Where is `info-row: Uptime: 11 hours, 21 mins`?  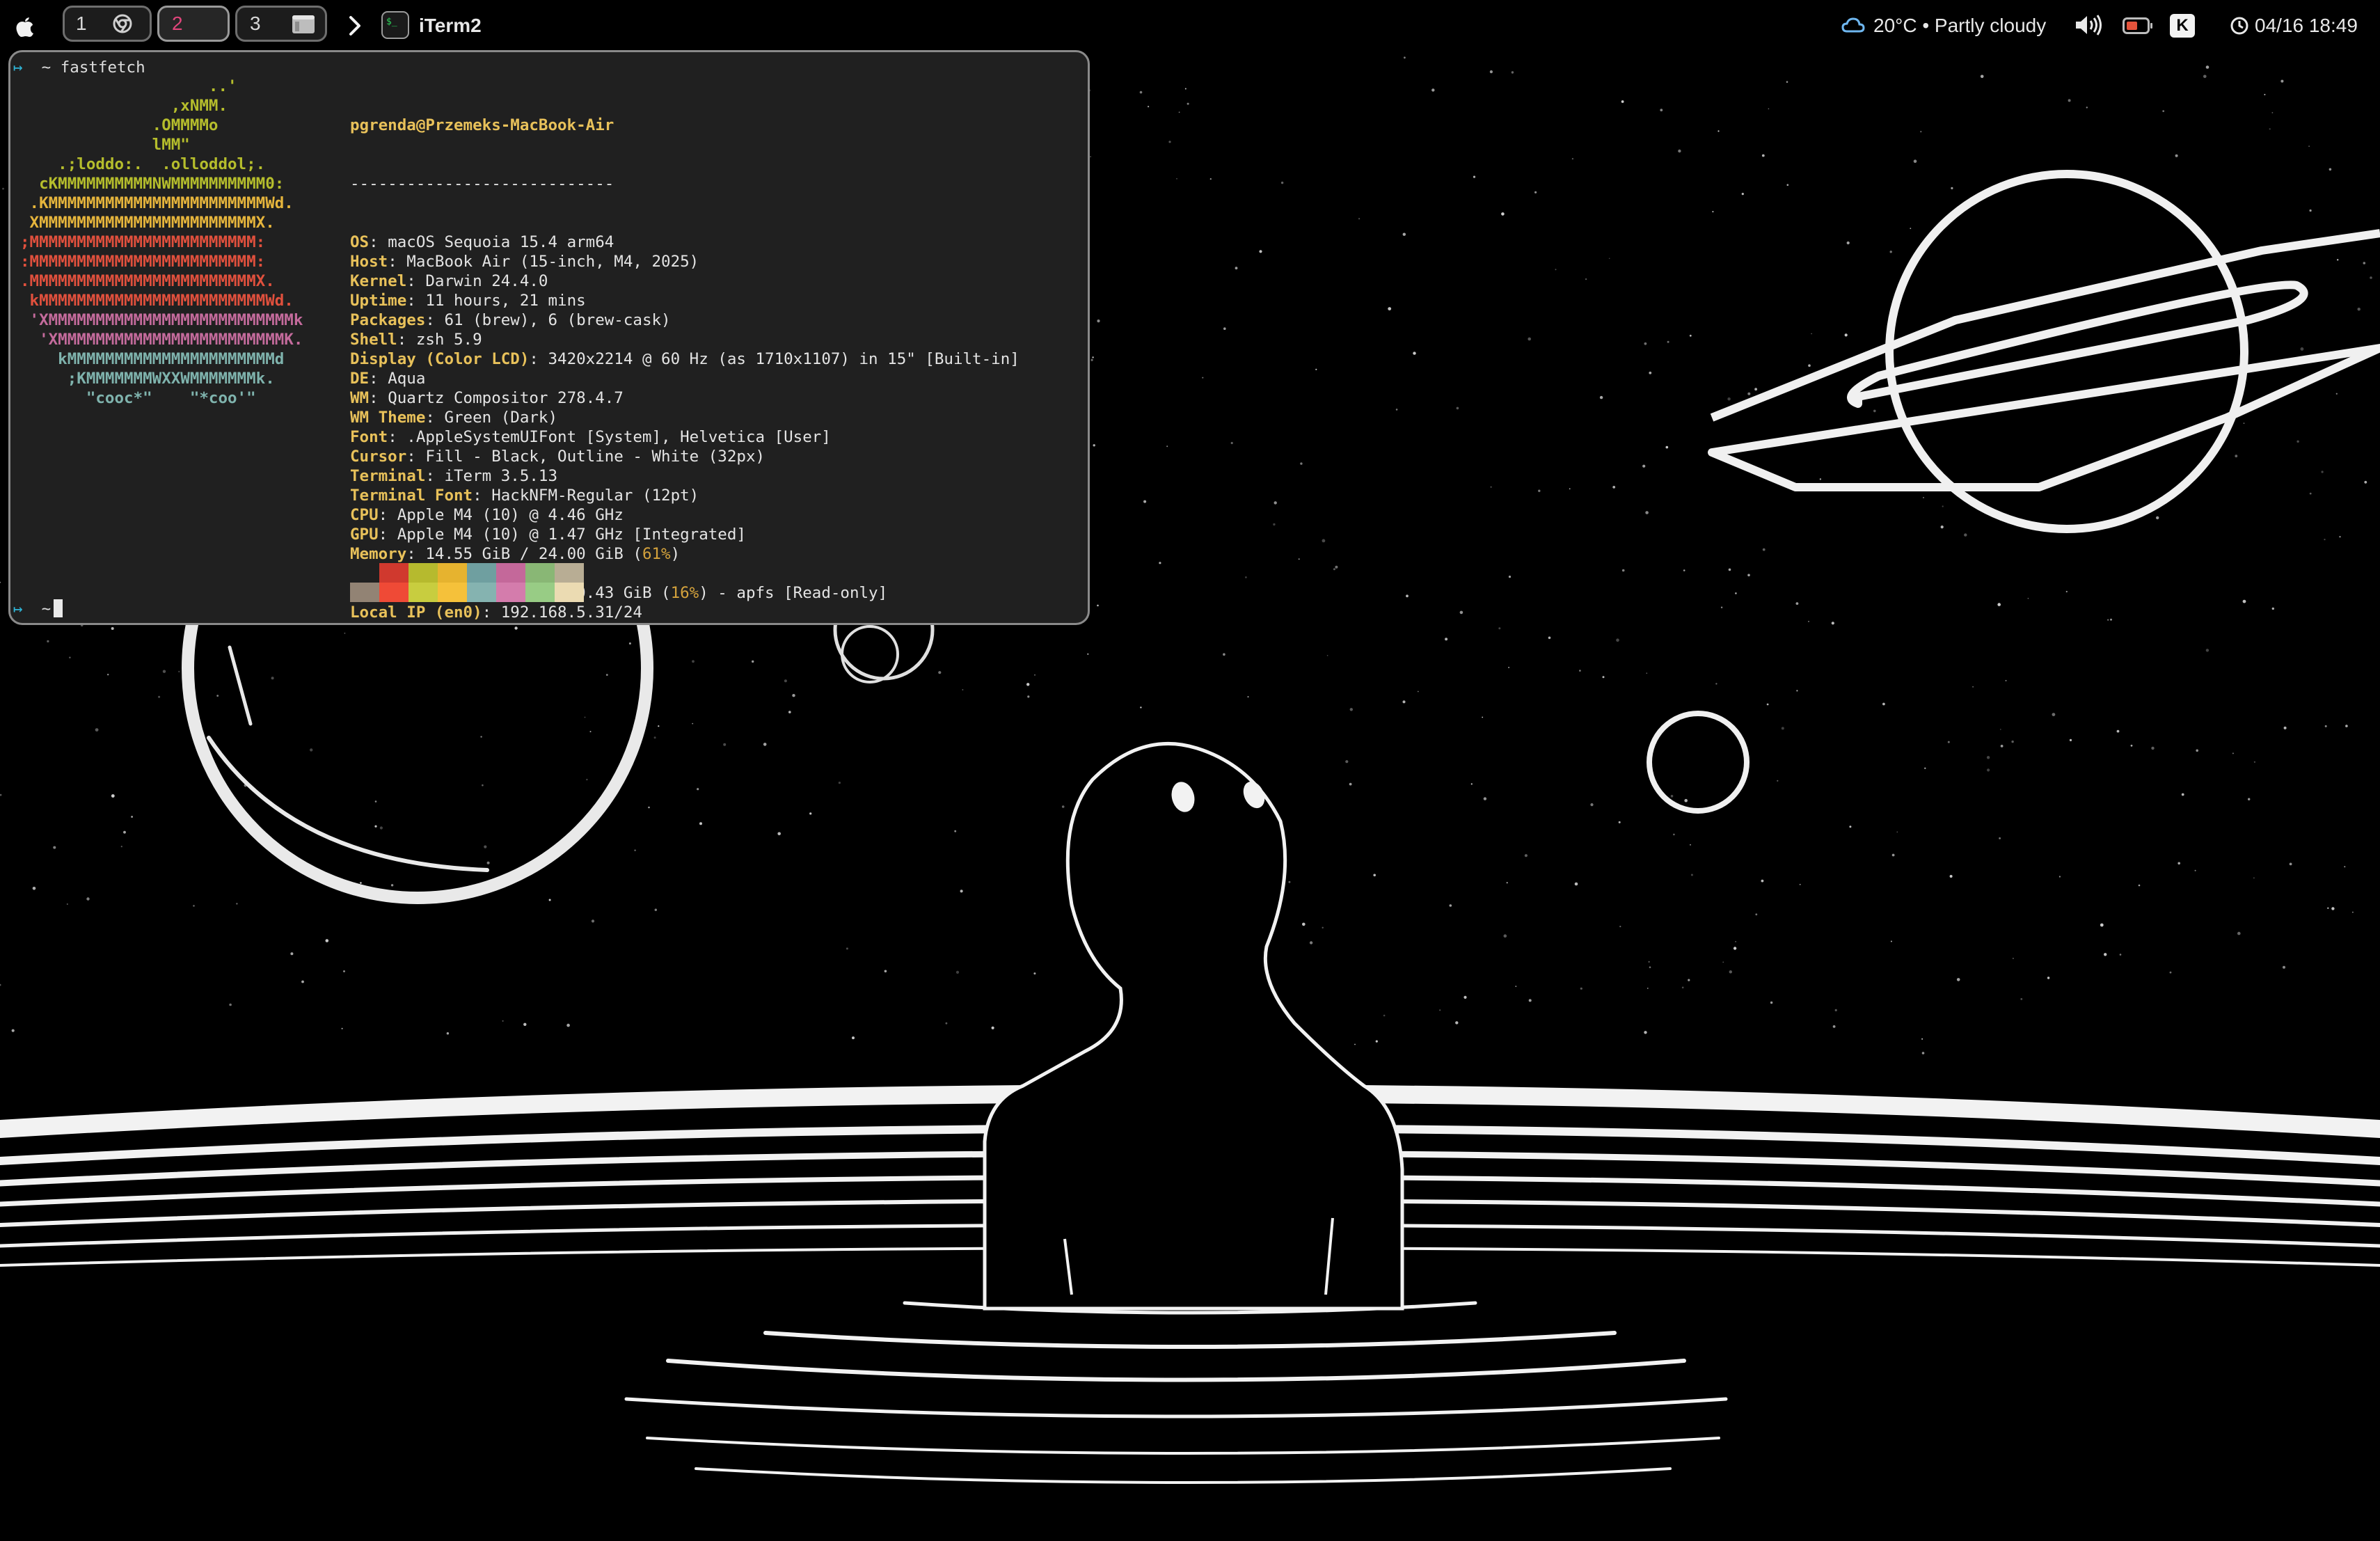 info-row: Uptime: 11 hours, 21 mins is located at coordinates (468, 301).